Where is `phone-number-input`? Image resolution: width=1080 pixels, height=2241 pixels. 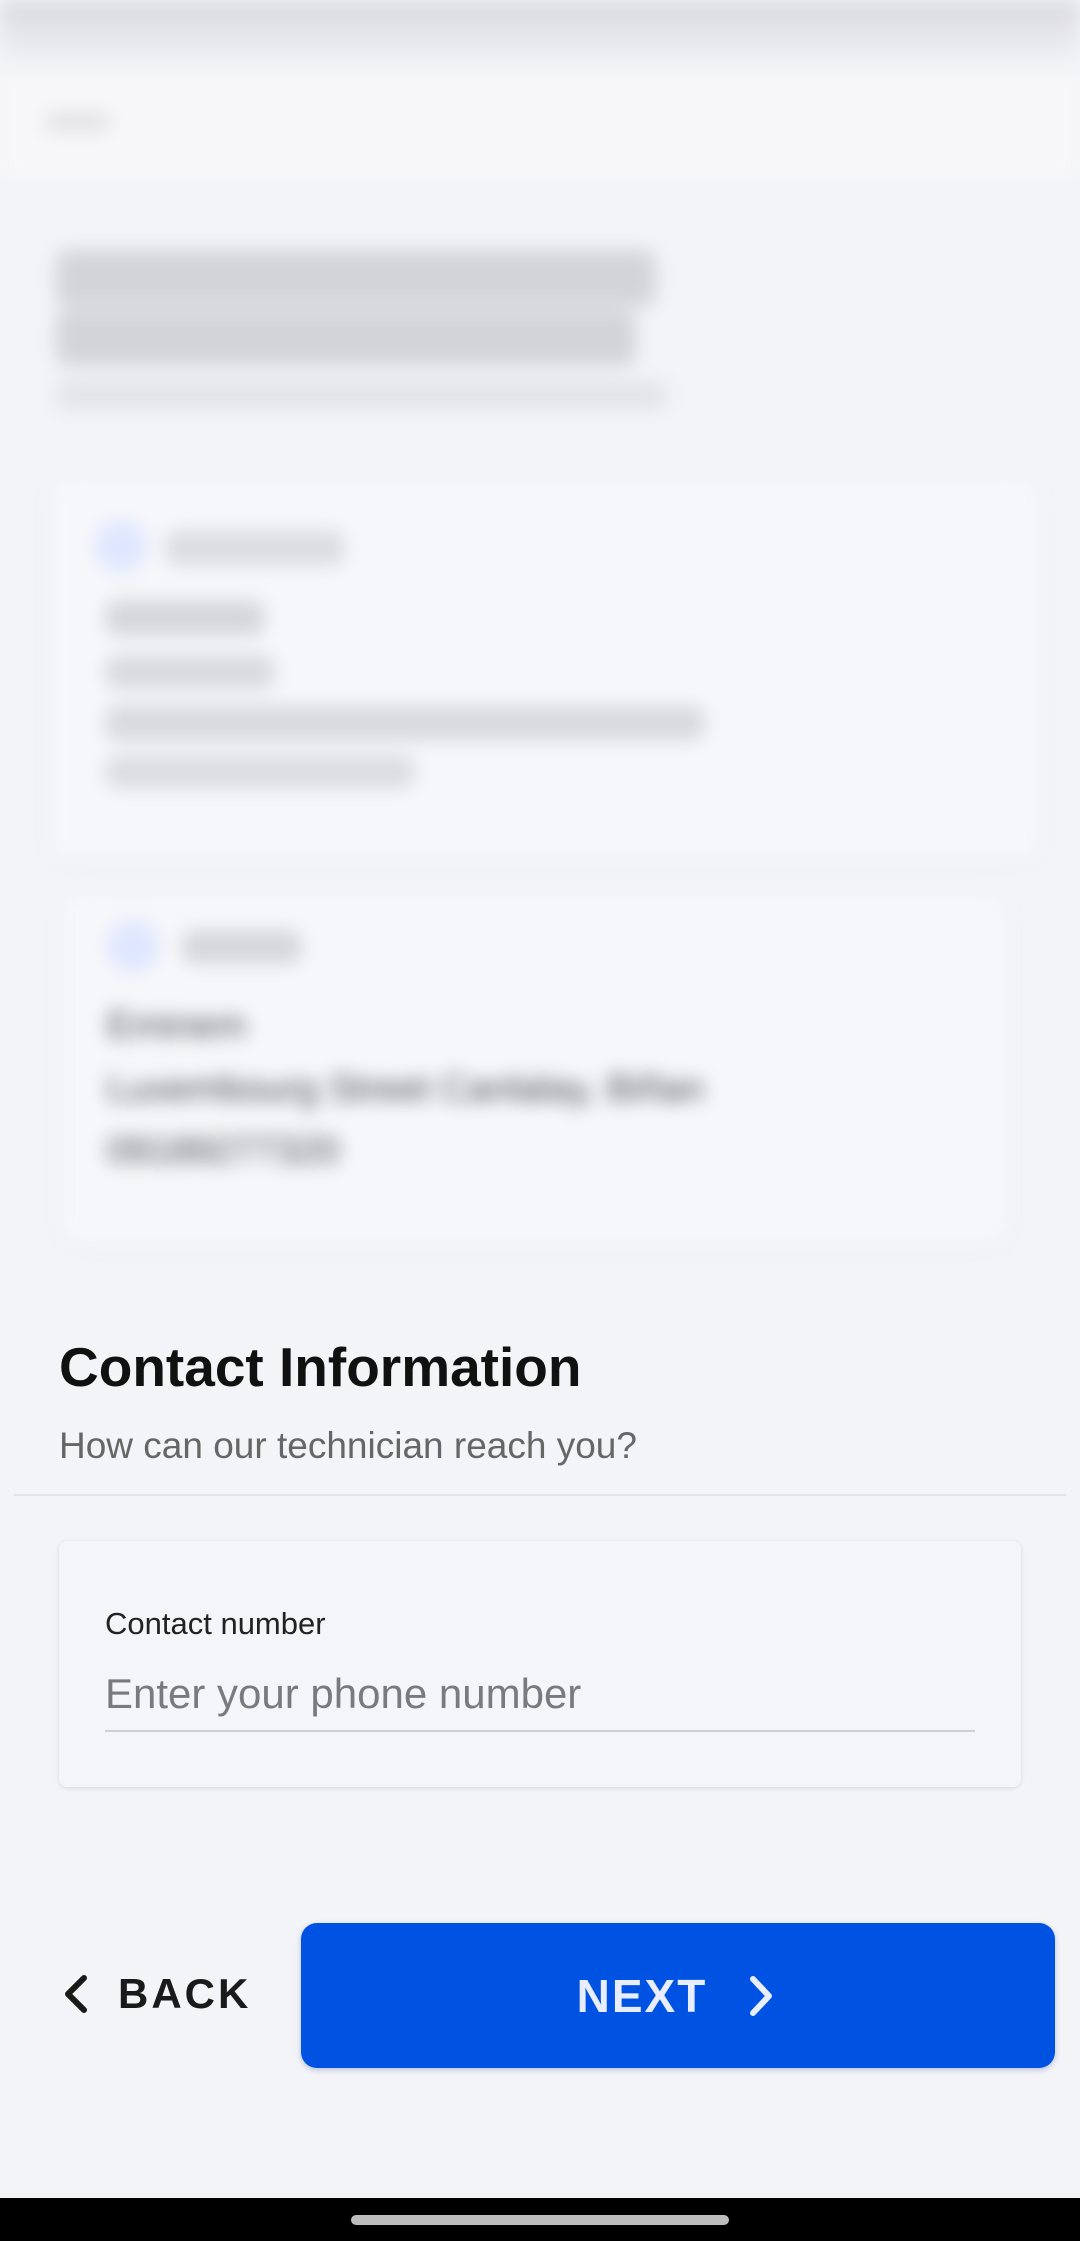 phone-number-input is located at coordinates (540, 1695).